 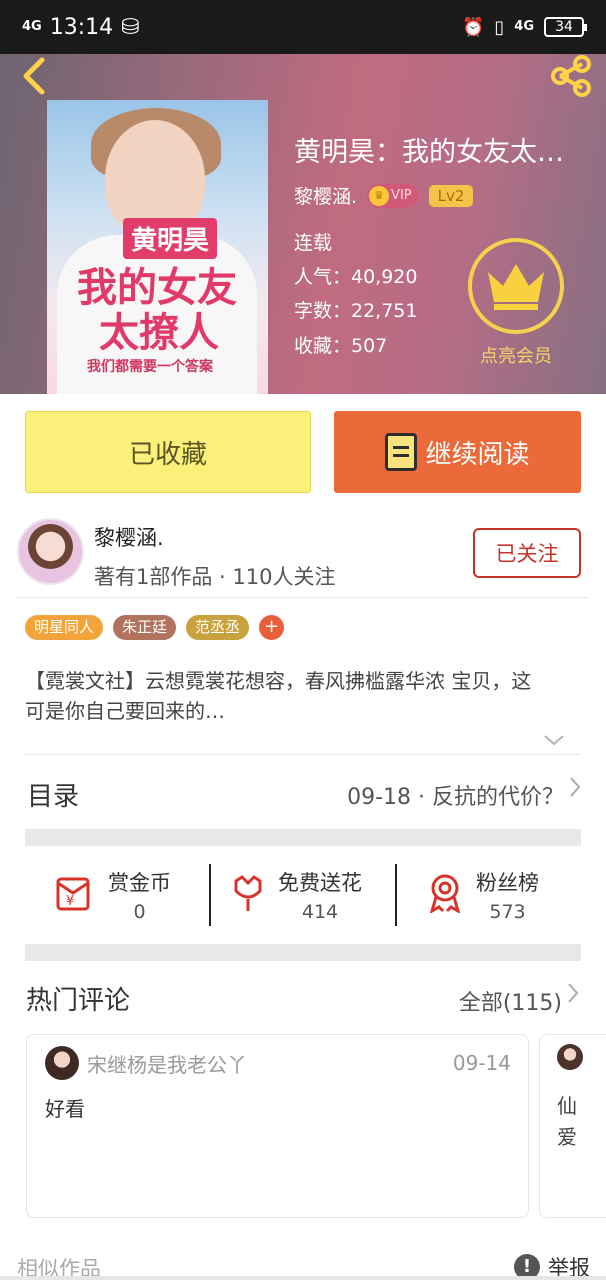 What do you see at coordinates (272, 627) in the screenshot?
I see `add-tag-button: +` at bounding box center [272, 627].